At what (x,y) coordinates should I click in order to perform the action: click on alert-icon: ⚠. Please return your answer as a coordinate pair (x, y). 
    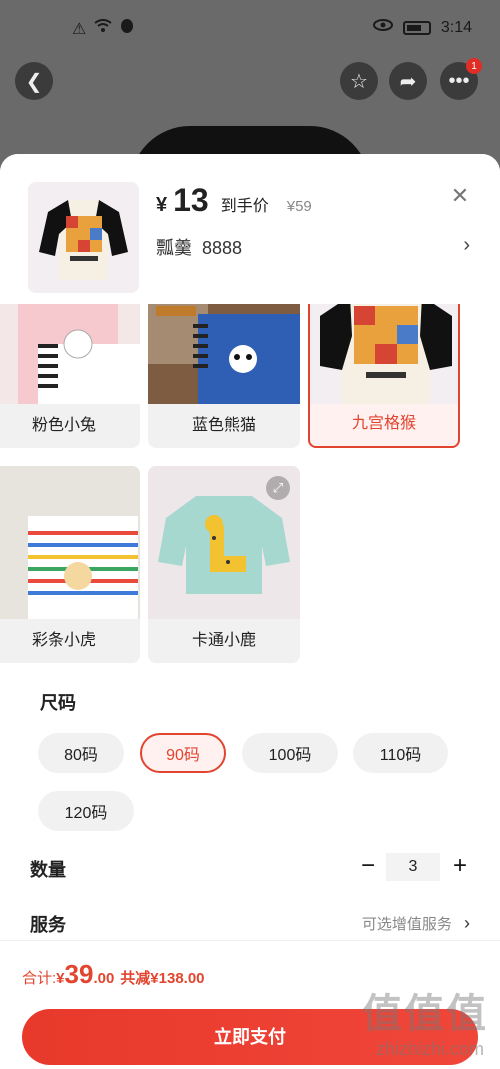
    Looking at the image, I should click on (79, 29).